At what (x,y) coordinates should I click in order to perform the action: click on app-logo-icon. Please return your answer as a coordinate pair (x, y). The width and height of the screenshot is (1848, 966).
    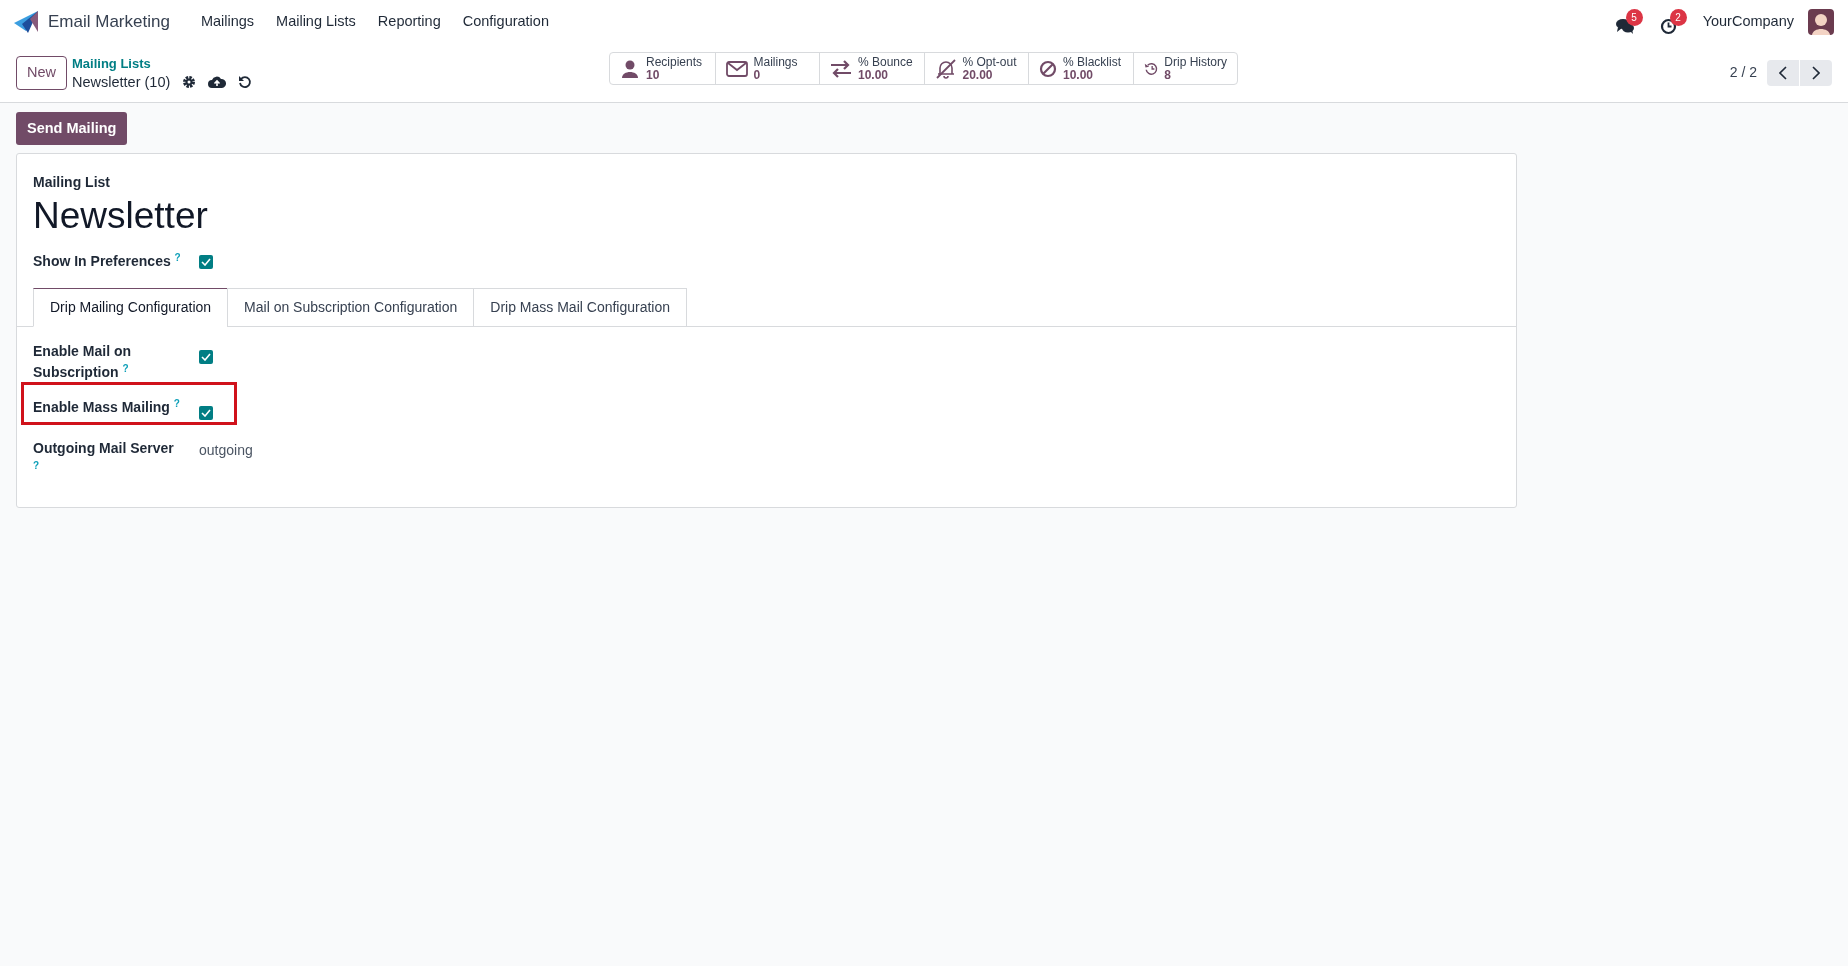
    Looking at the image, I should click on (27, 21).